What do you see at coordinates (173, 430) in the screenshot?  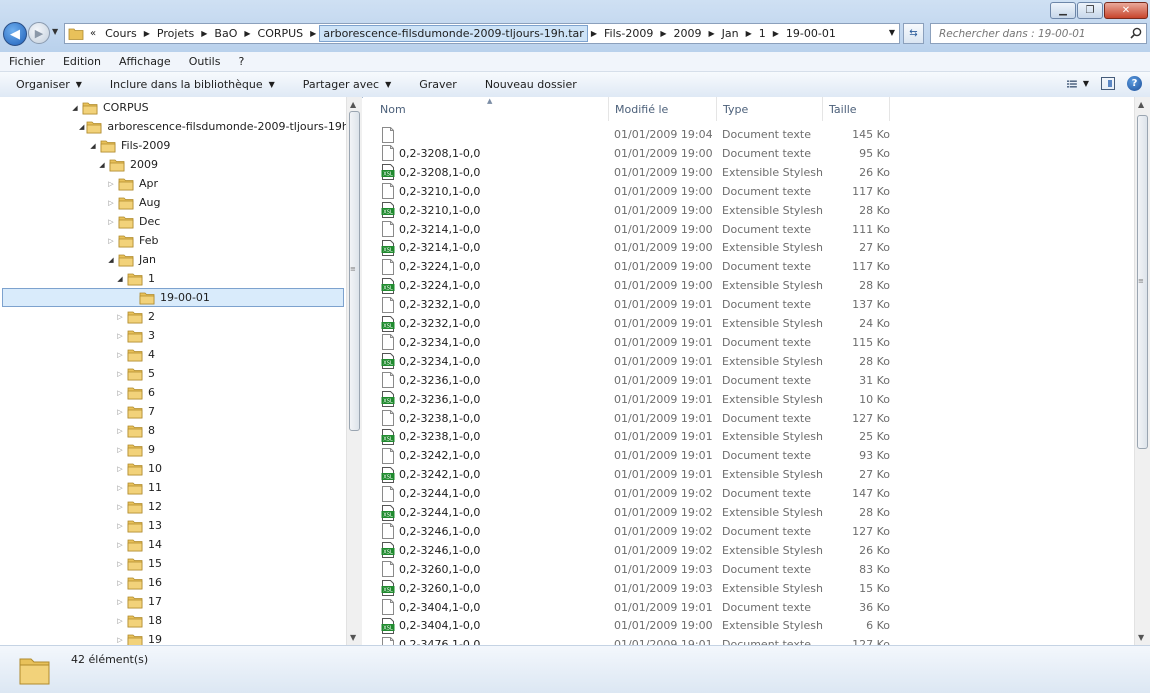 I see `tree-item: ▷ 8` at bounding box center [173, 430].